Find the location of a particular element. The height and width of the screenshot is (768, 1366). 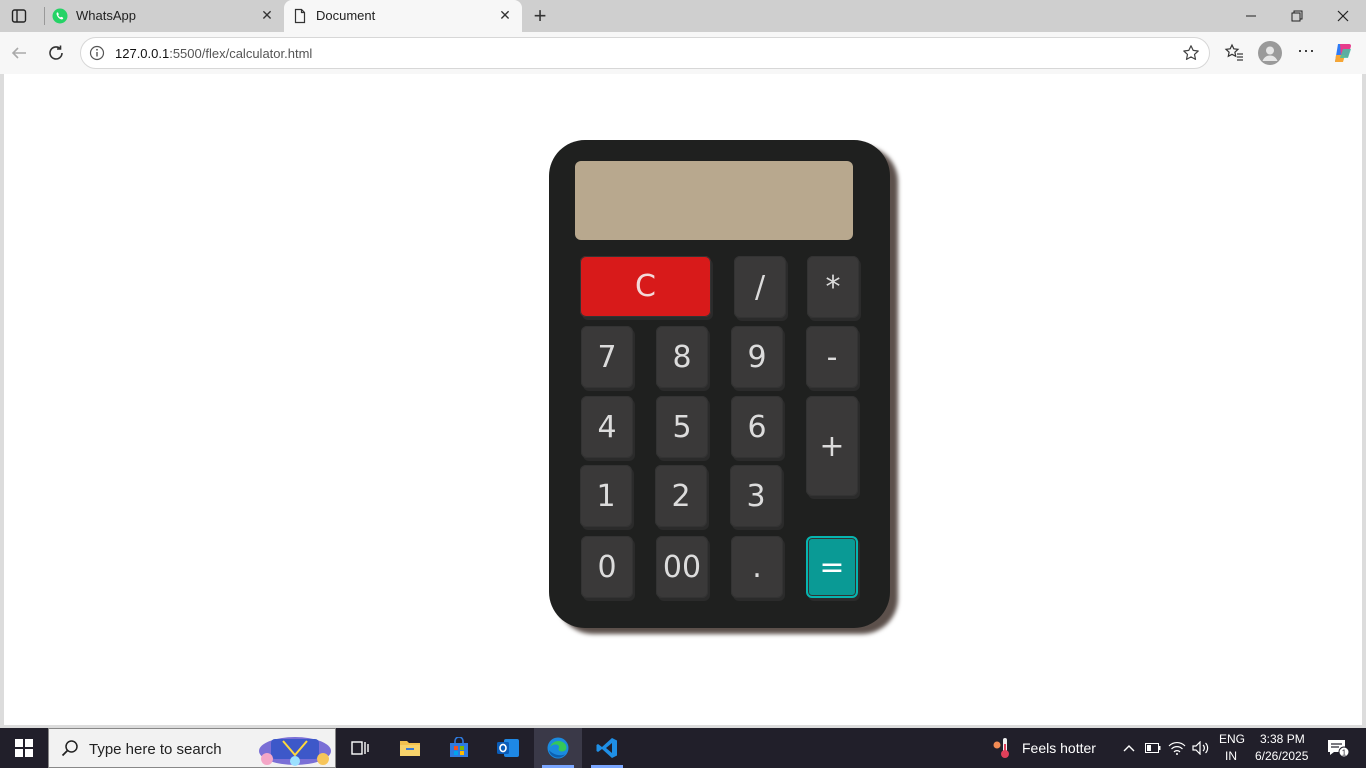

weather-widget: Feels hotter is located at coordinates (1044, 748).